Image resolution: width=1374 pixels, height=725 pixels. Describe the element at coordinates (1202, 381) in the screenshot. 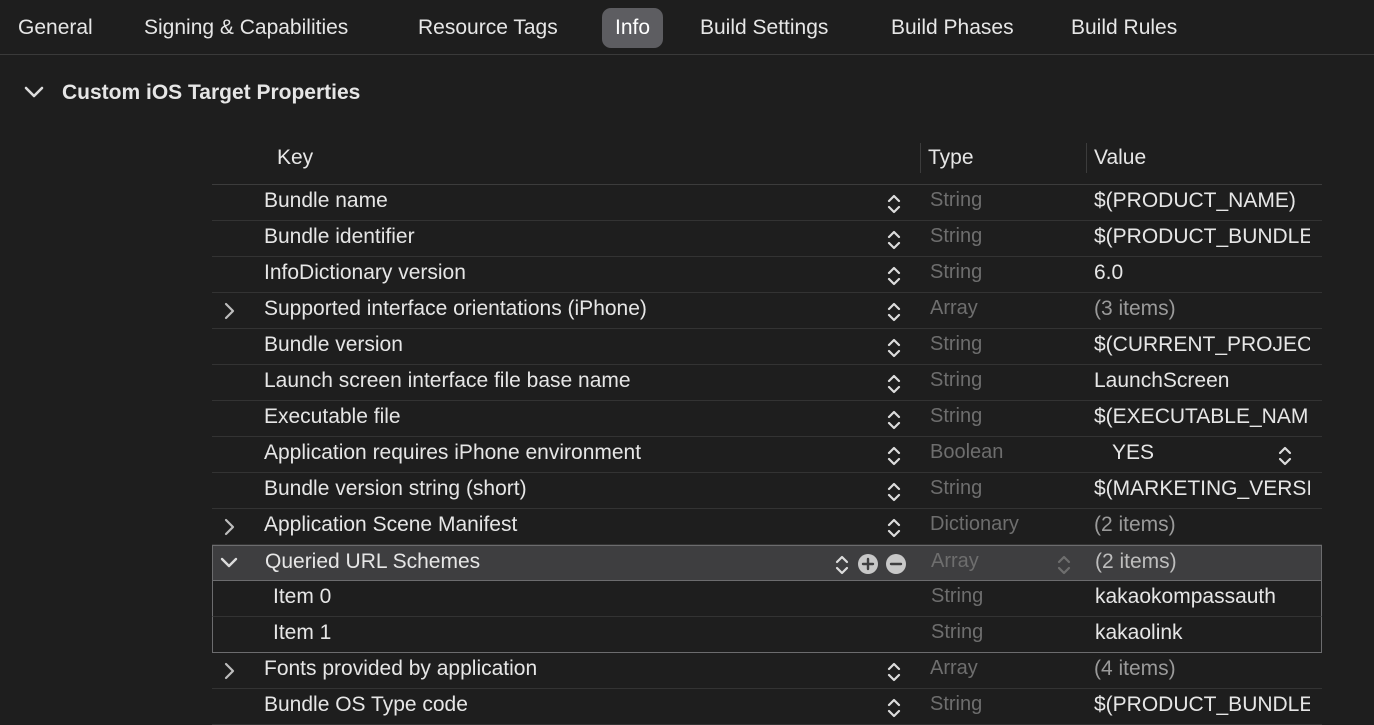

I see `row-value: LaunchScreen` at that location.